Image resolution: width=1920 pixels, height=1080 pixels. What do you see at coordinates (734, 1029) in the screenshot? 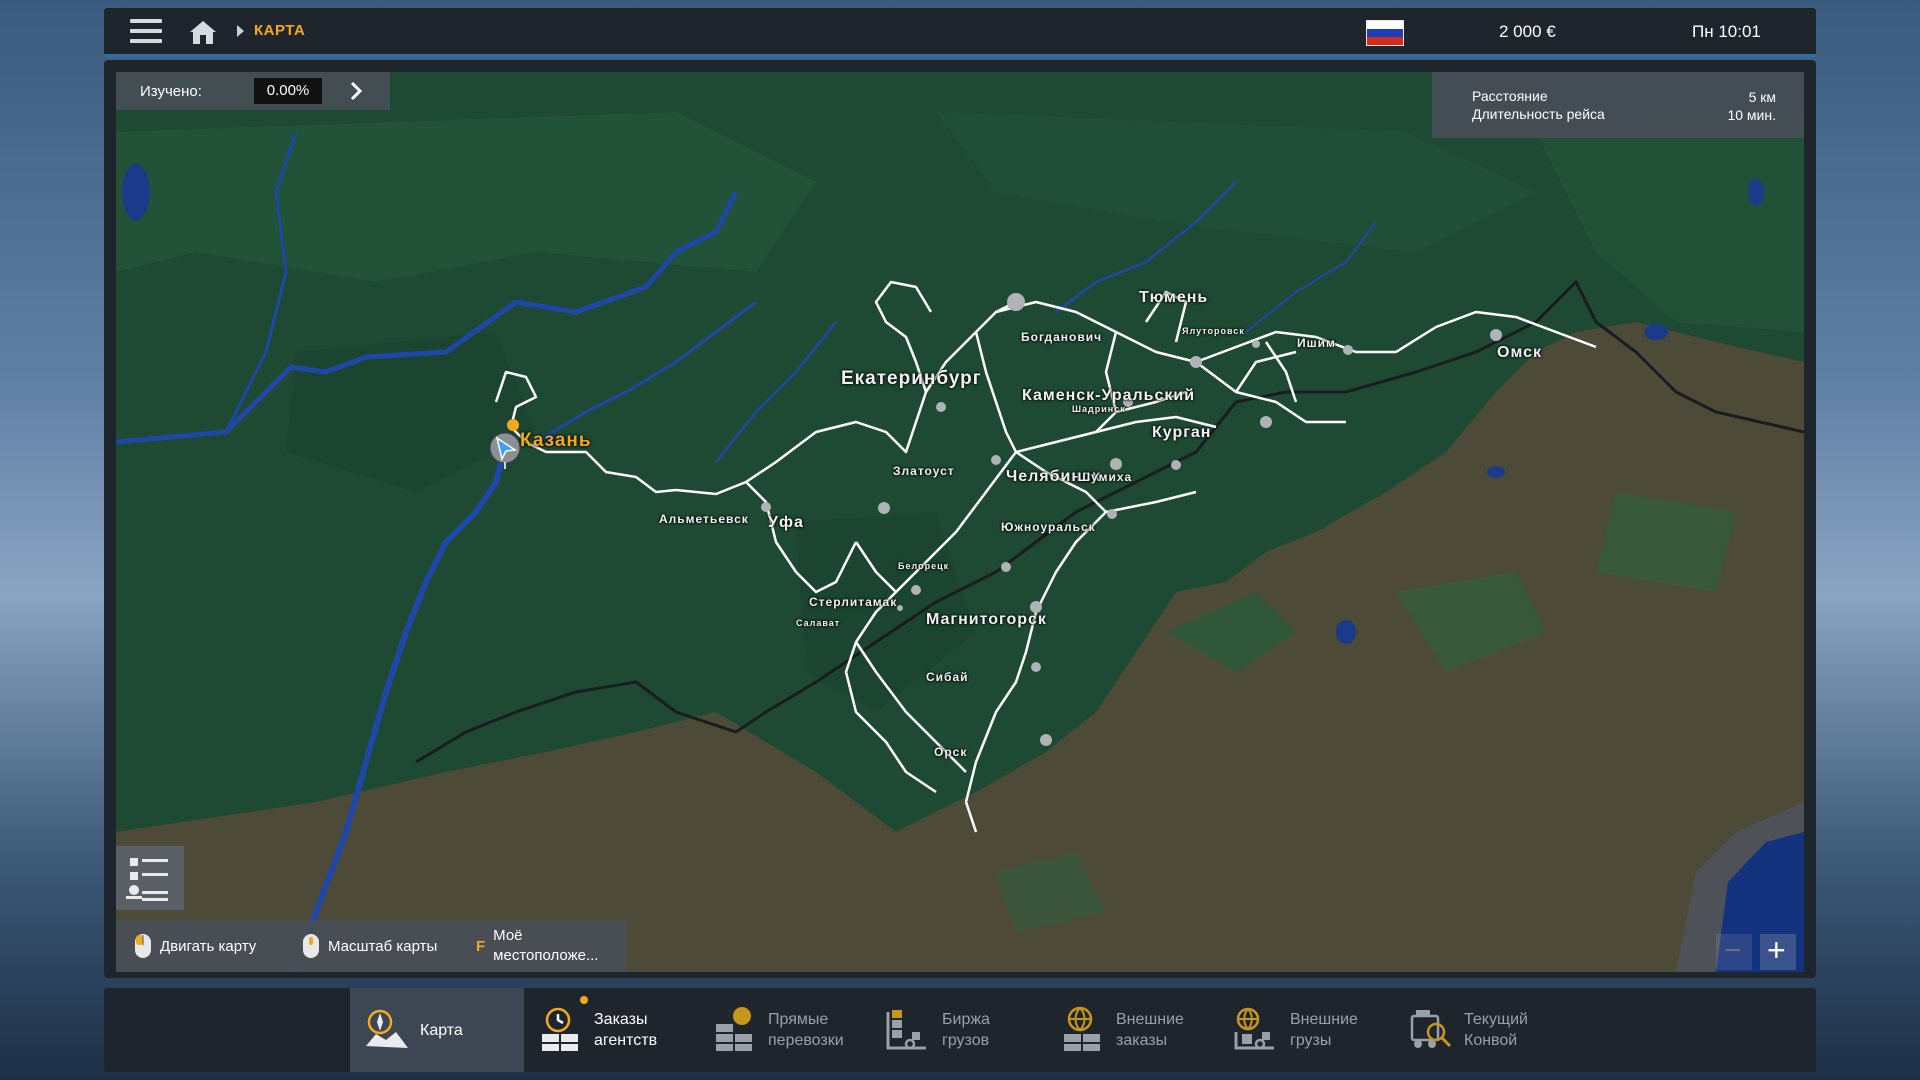
I see `boxes-coin-icon` at bounding box center [734, 1029].